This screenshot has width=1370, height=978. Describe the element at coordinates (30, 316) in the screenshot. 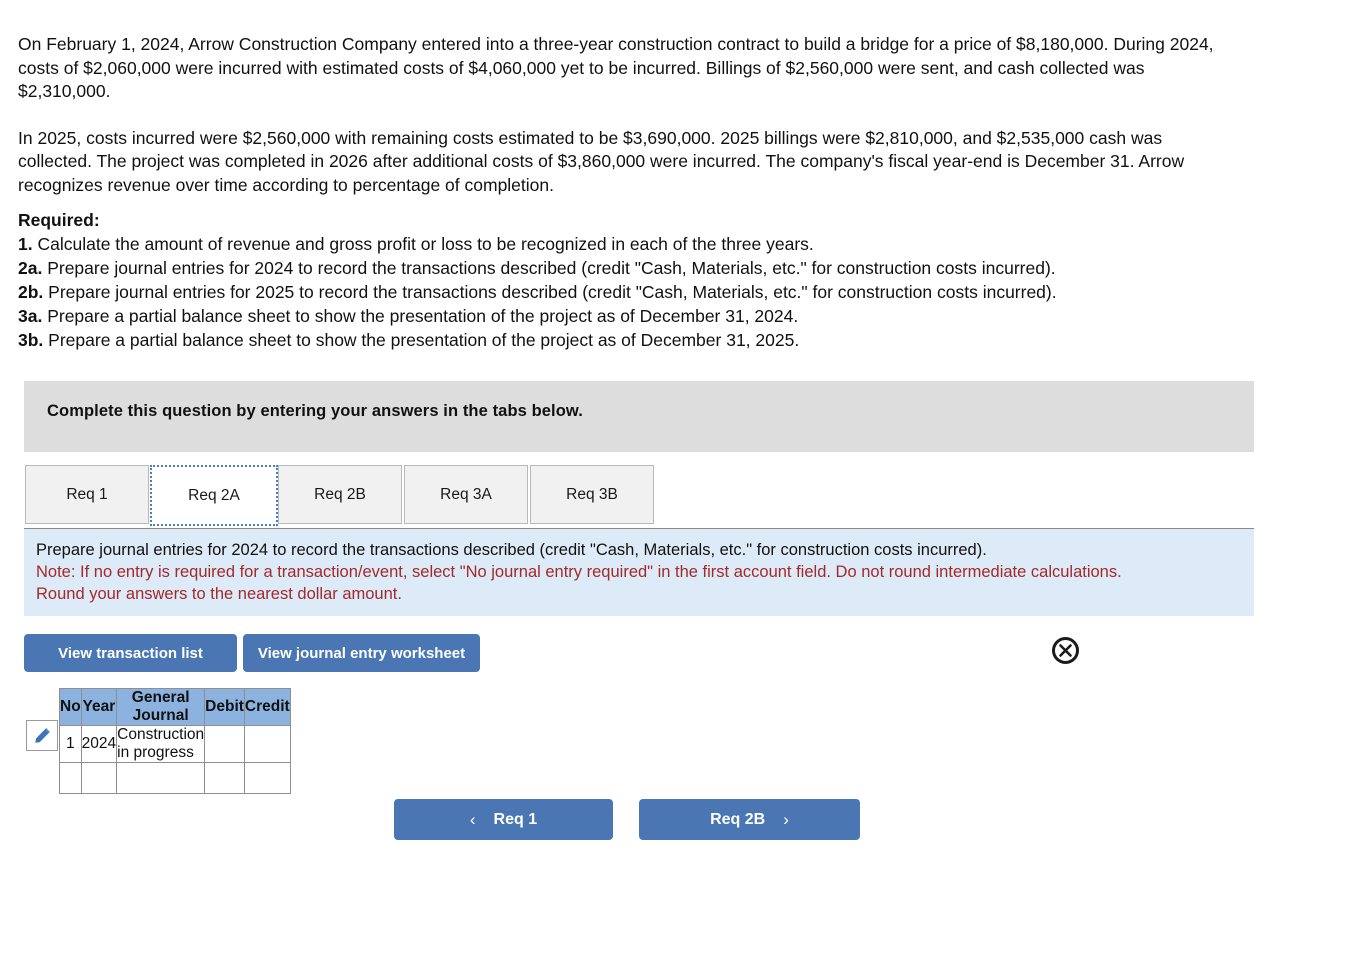

I see `requirement-number-3a: 3a.` at that location.